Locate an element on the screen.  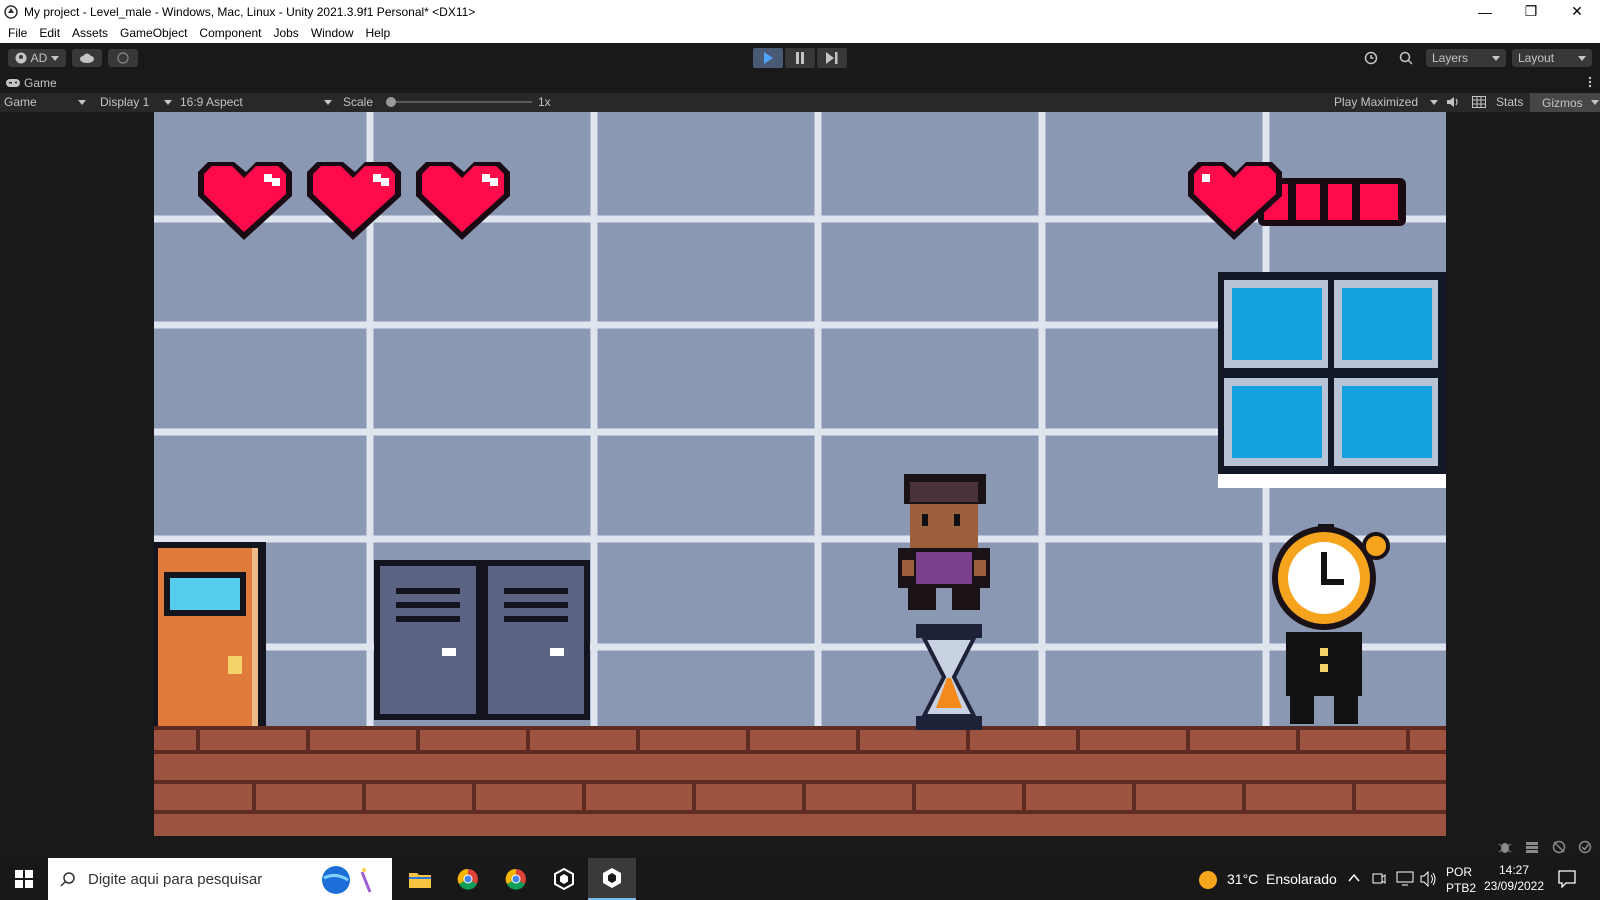
display-dropdown: Display 1 is located at coordinates (136, 102).